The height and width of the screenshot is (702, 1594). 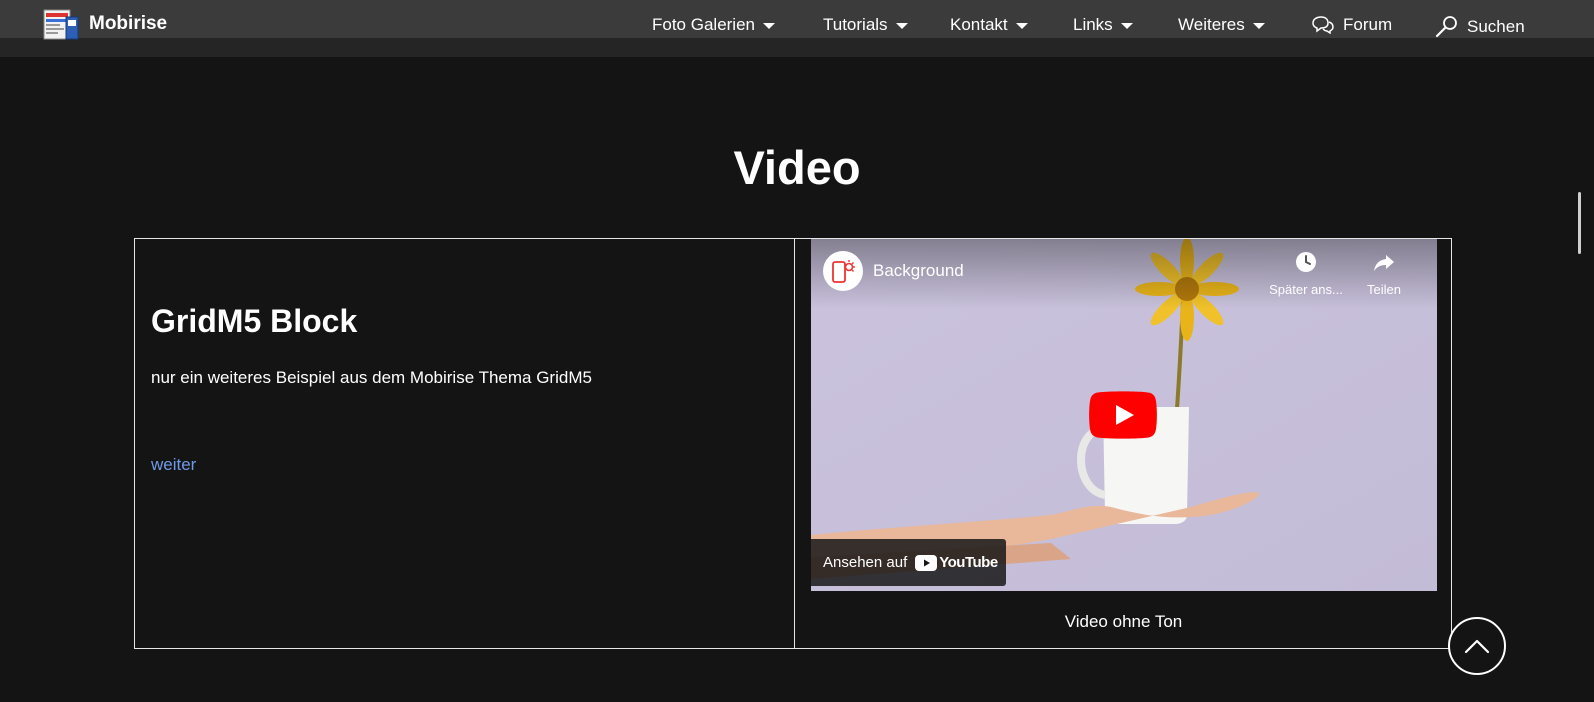 I want to click on youtube-logo: YouTube, so click(x=956, y=562).